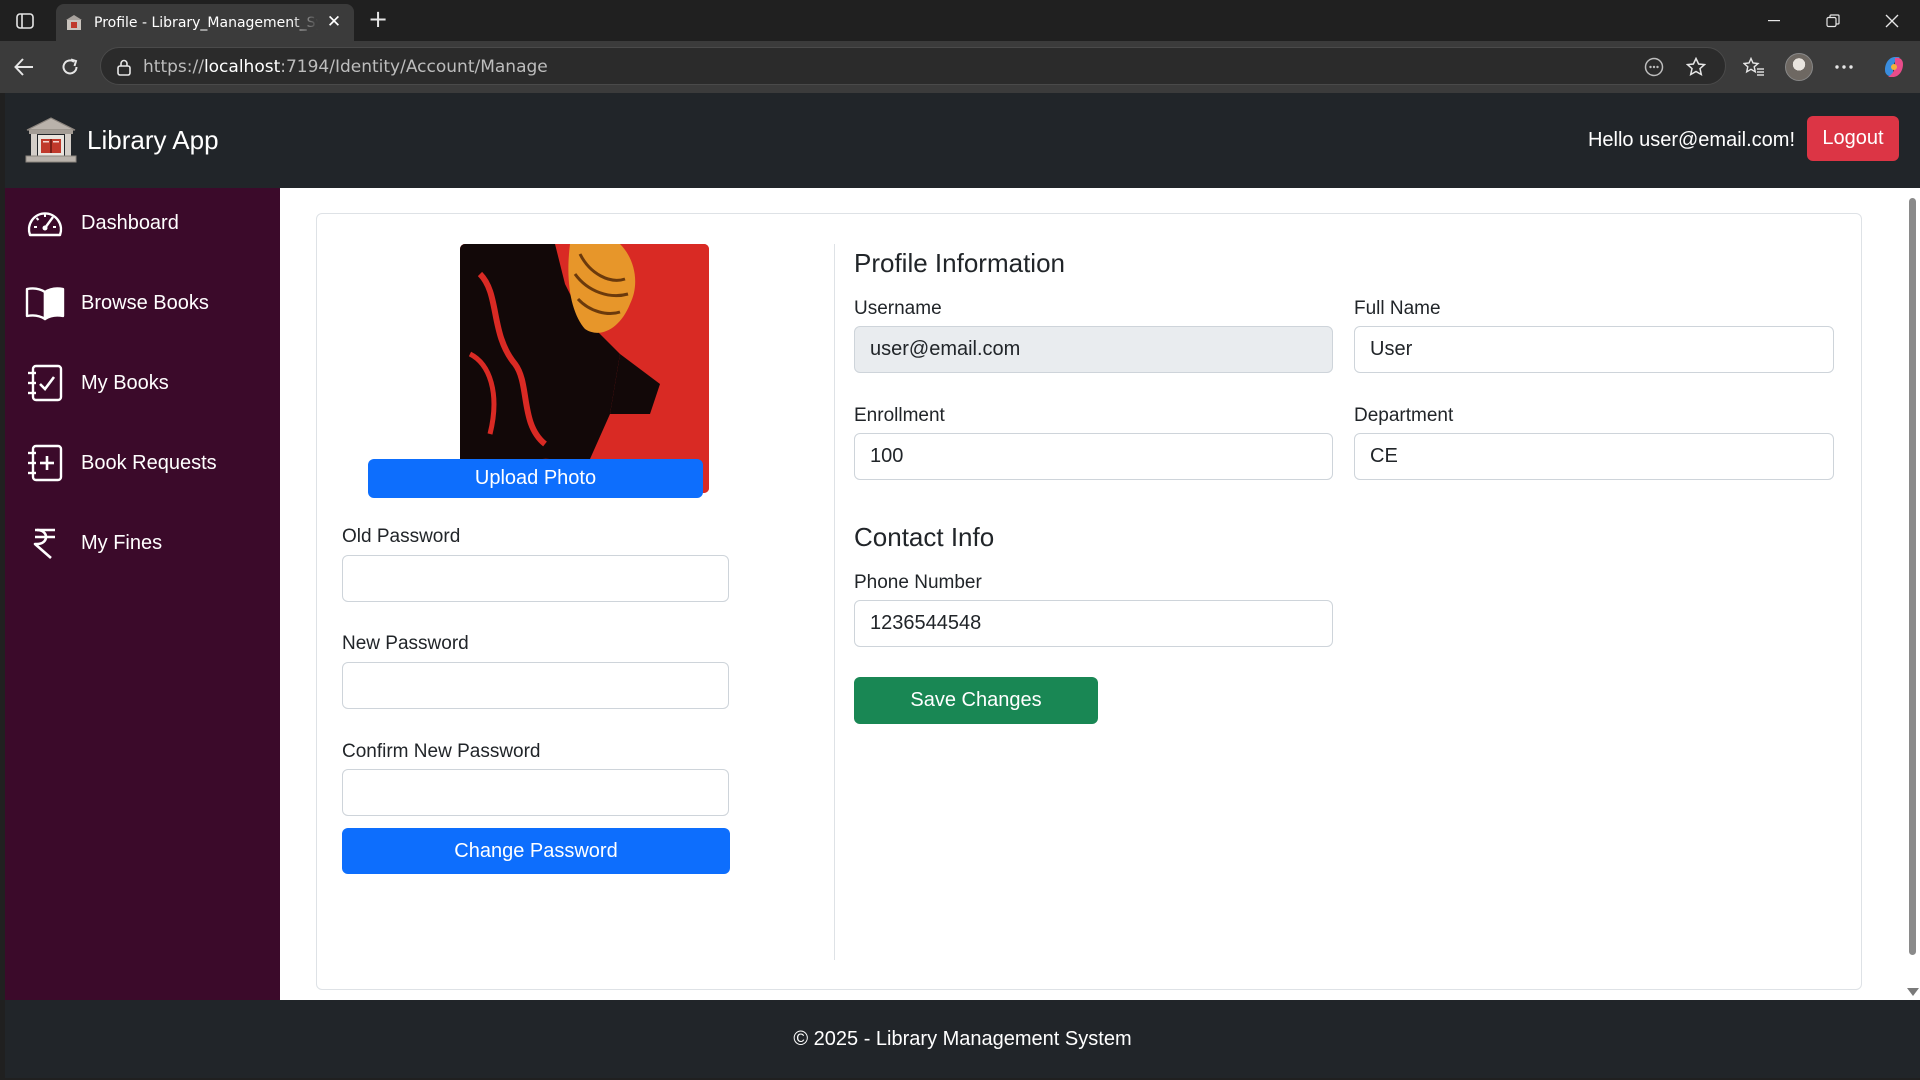 The height and width of the screenshot is (1080, 1920). What do you see at coordinates (24, 67) in the screenshot?
I see `back-icon` at bounding box center [24, 67].